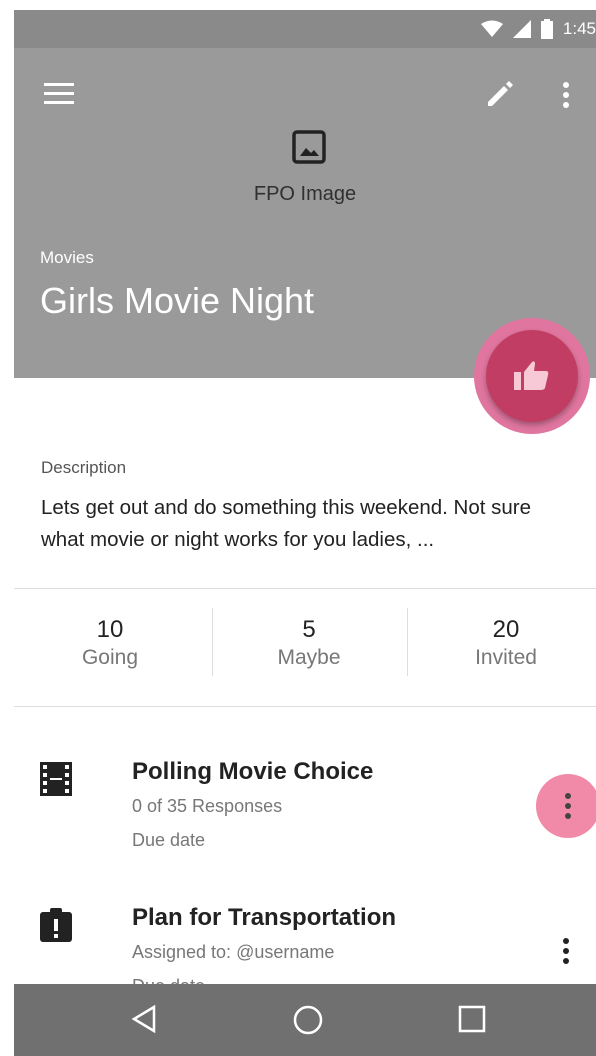 This screenshot has height=1056, width=596. What do you see at coordinates (177, 300) in the screenshot?
I see `event-title: Girls Movie Night` at bounding box center [177, 300].